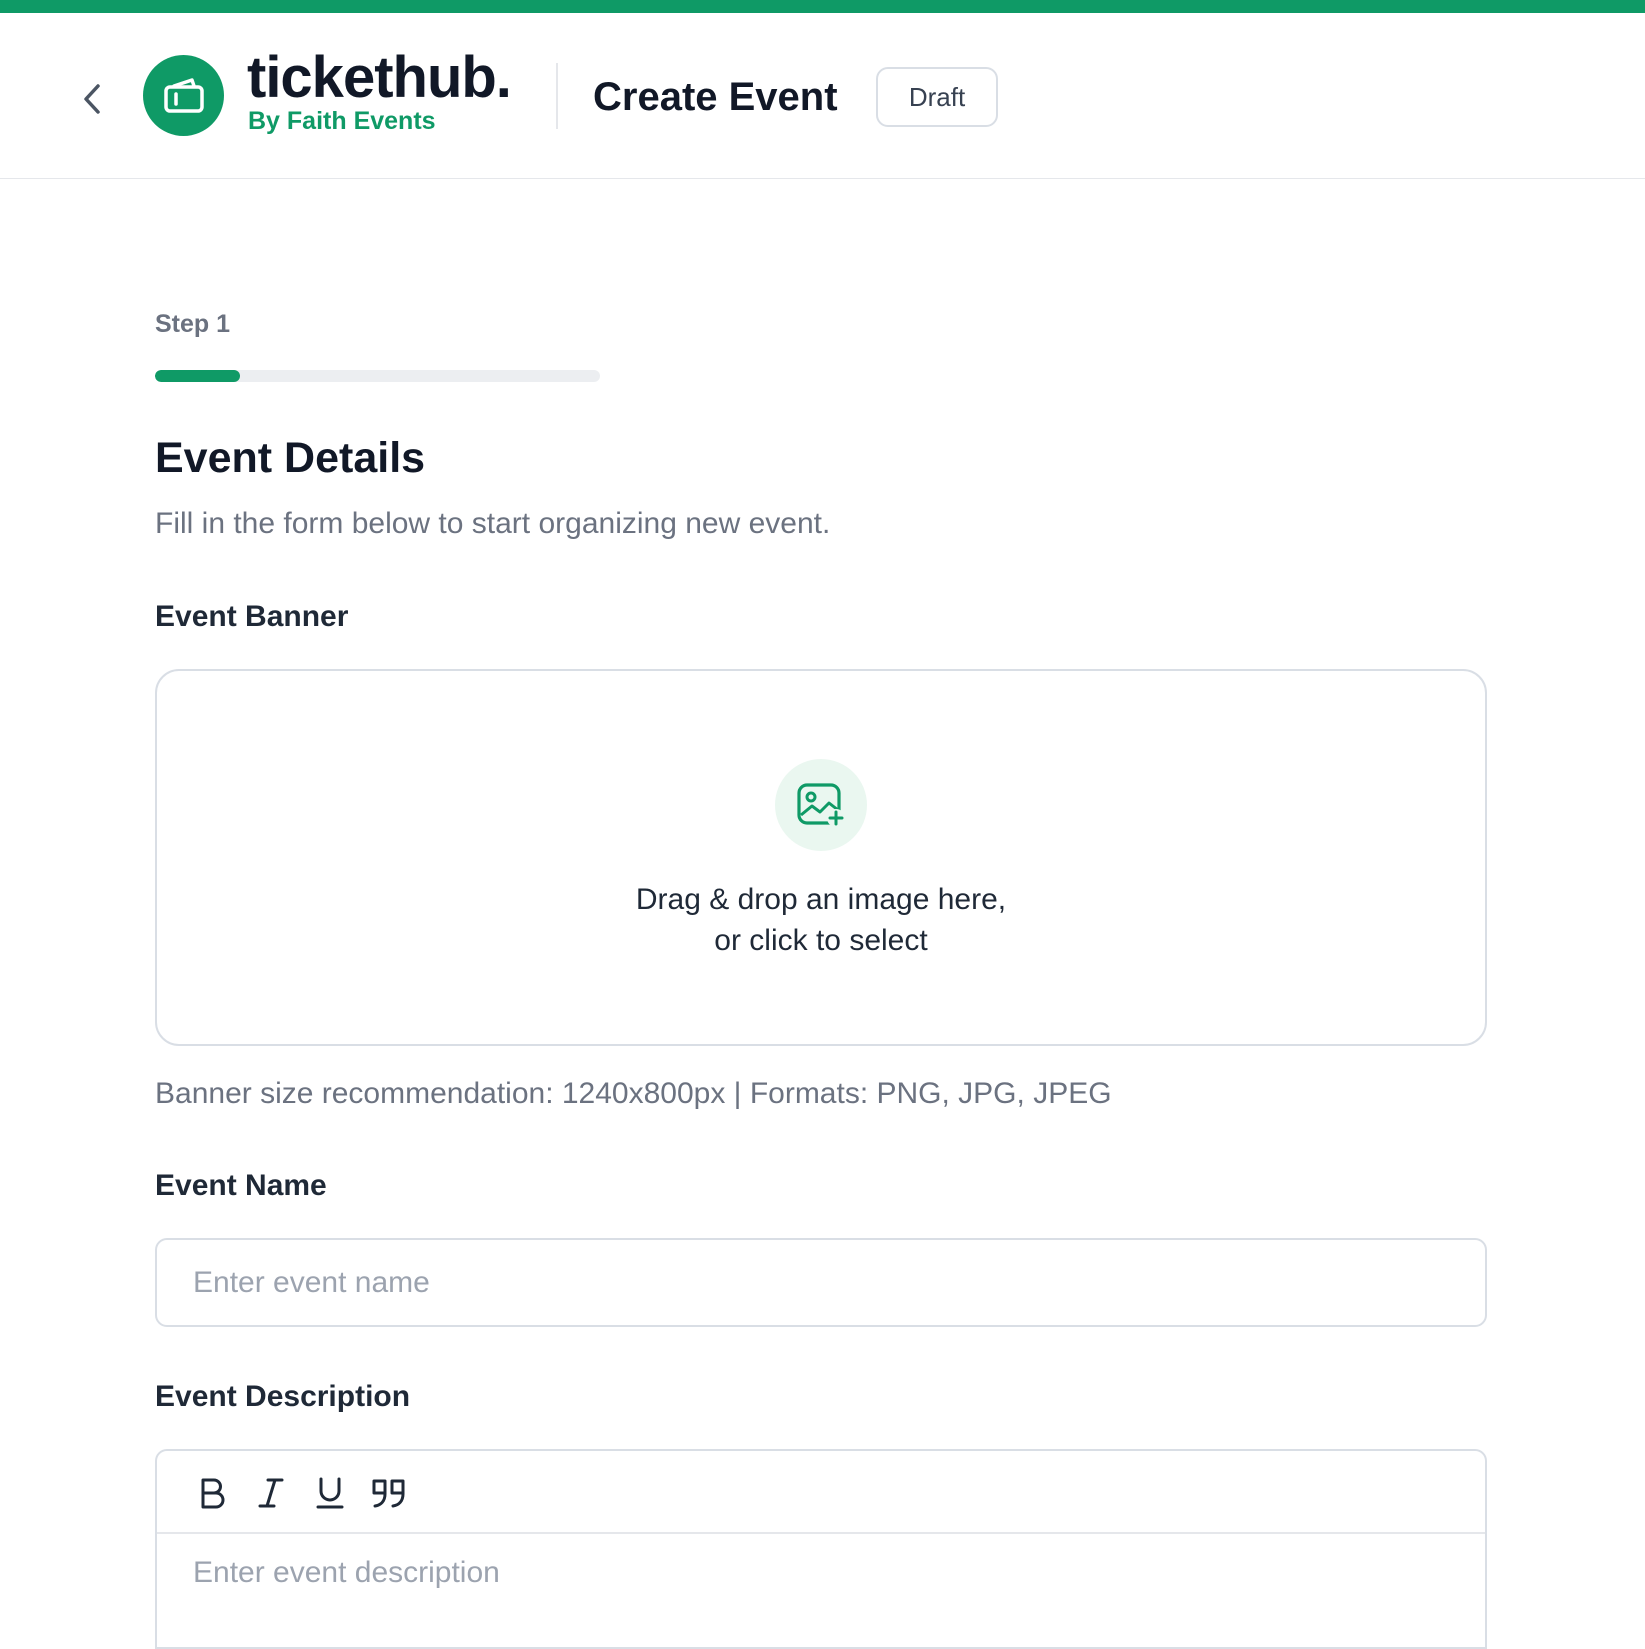 The image size is (1645, 1649). I want to click on image-add-icon, so click(821, 805).